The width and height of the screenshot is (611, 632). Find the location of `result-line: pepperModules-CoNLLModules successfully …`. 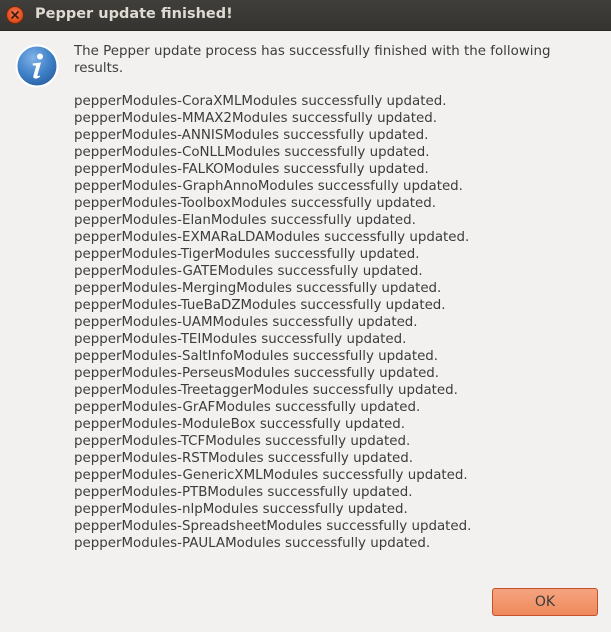

result-line: pepperModules-CoNLLModules successfully … is located at coordinates (252, 152).